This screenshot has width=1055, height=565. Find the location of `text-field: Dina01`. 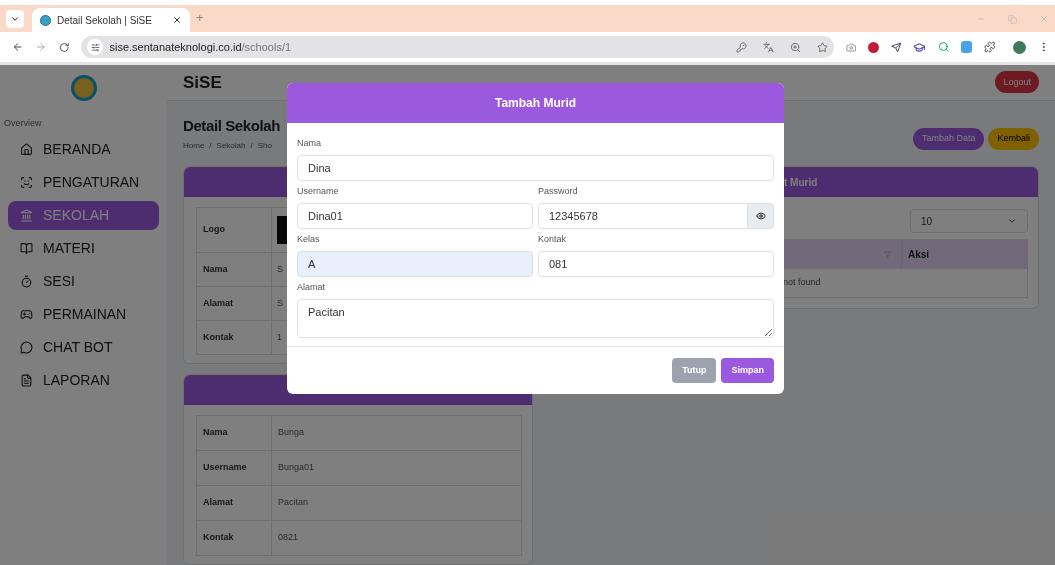

text-field: Dina01 is located at coordinates (415, 216).